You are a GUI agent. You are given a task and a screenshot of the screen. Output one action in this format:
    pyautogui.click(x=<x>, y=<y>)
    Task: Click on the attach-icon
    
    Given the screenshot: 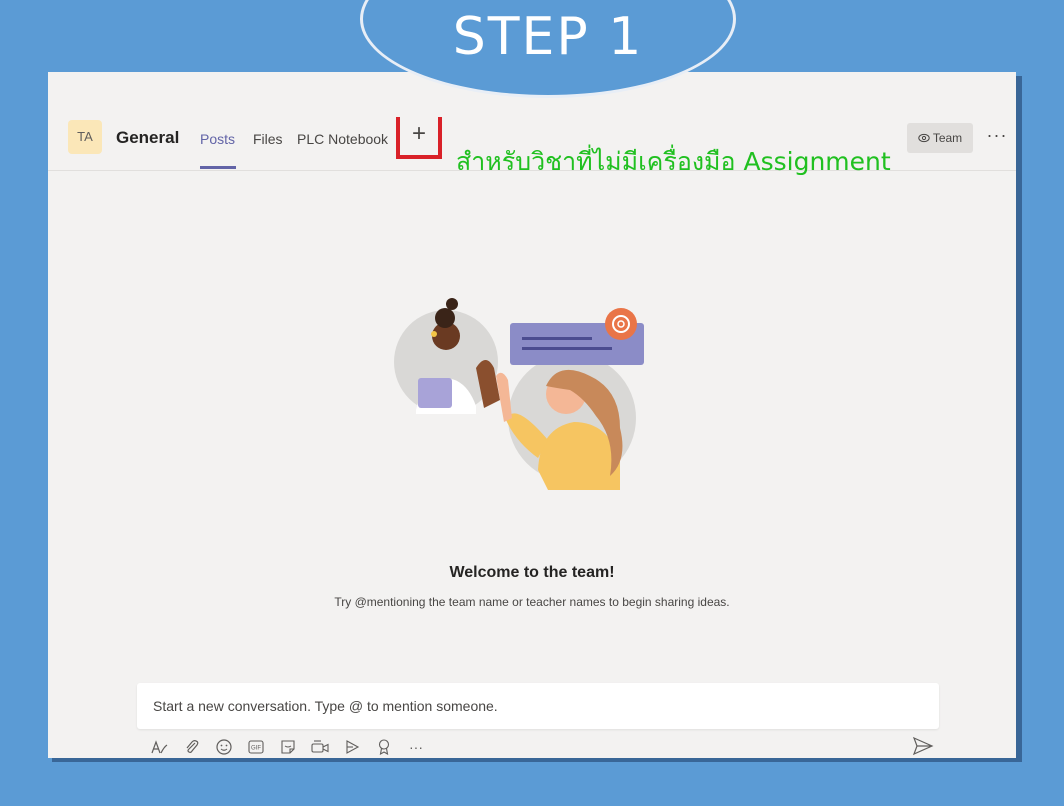 What is the action you would take?
    pyautogui.click(x=192, y=747)
    